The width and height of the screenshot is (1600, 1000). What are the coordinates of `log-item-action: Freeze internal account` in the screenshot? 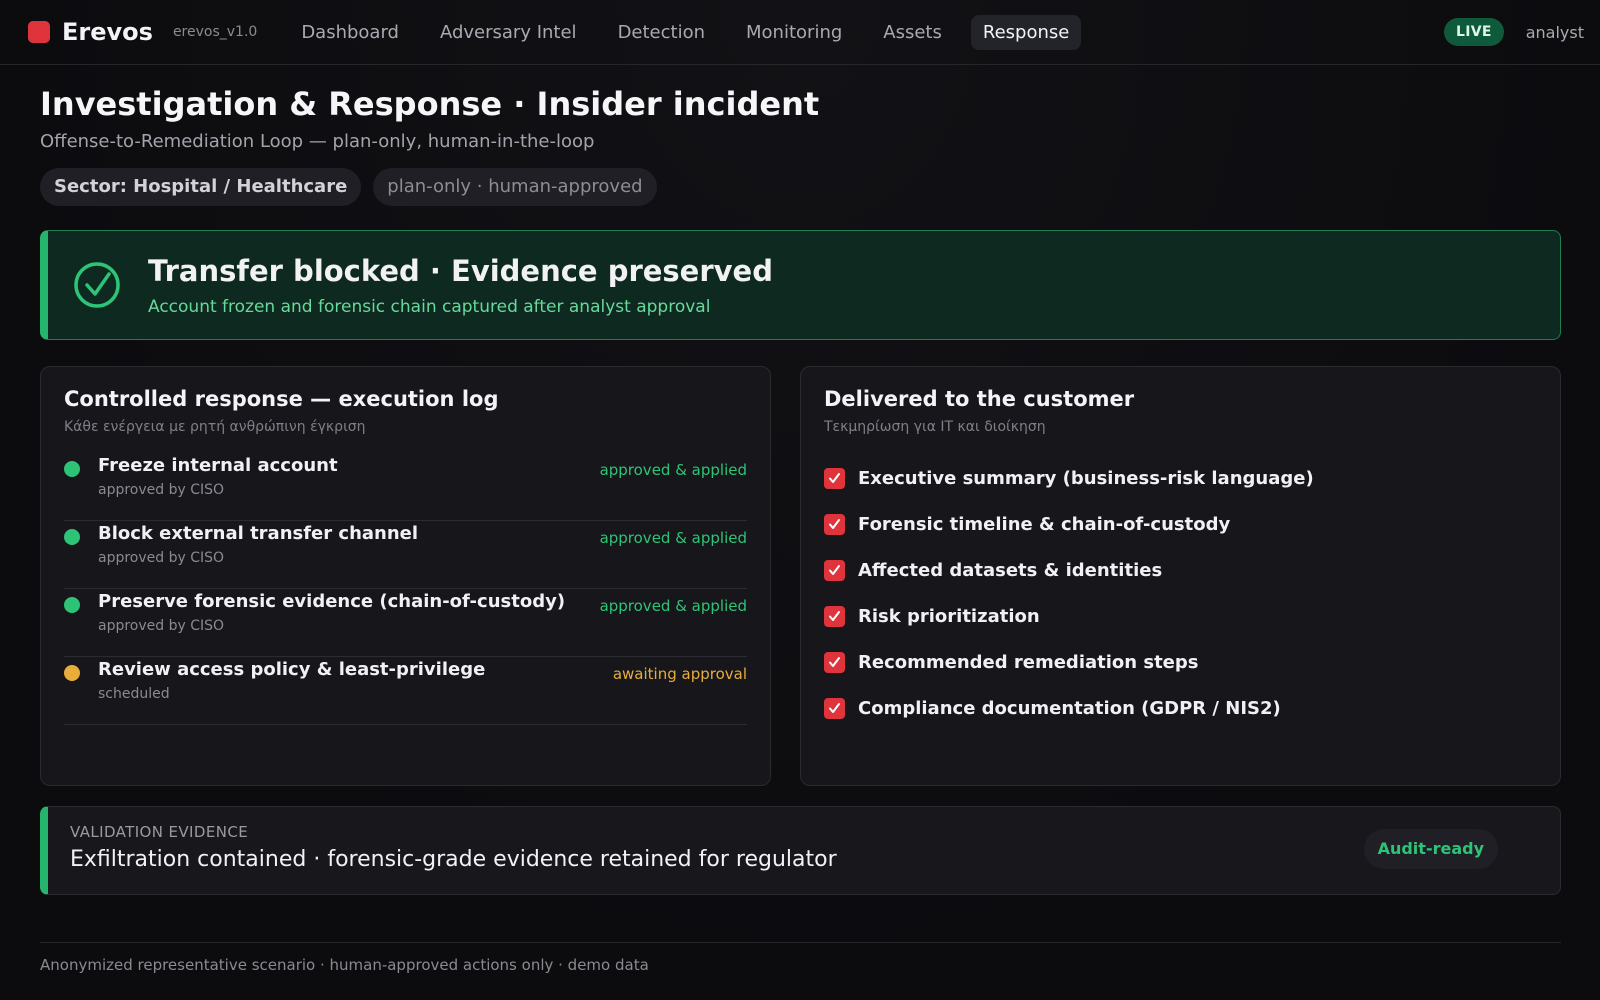 It's located at (218, 465).